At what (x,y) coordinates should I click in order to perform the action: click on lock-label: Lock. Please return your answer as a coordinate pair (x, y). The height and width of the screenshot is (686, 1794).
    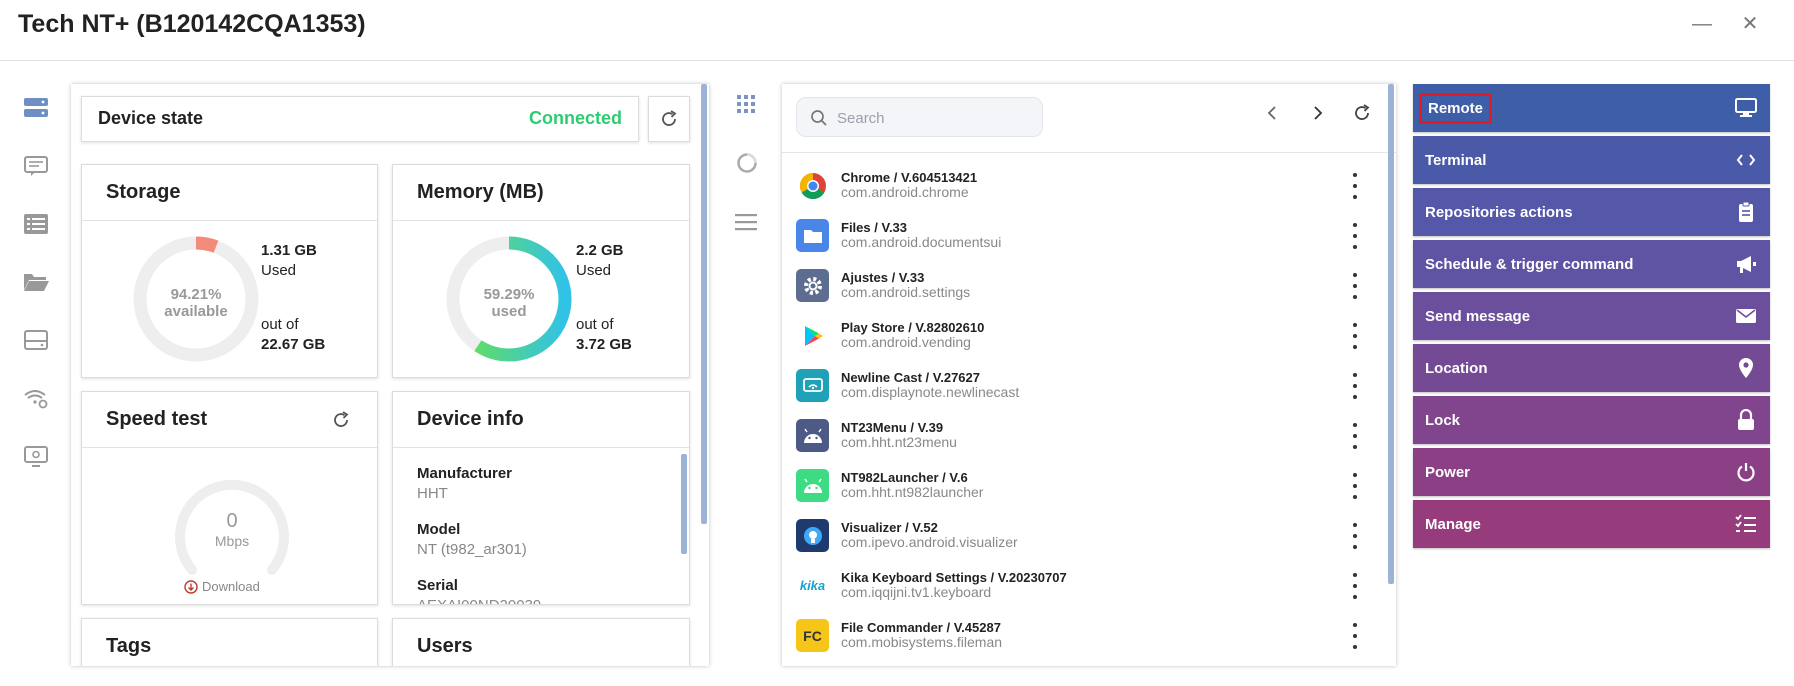
    Looking at the image, I should click on (1443, 420).